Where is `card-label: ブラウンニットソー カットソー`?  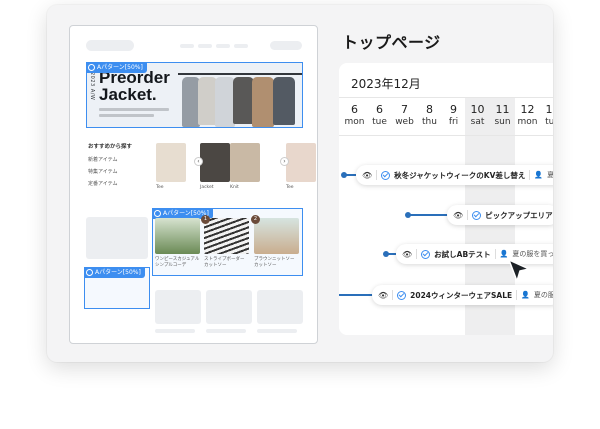 card-label: ブラウンニットソー カットソー is located at coordinates (274, 263).